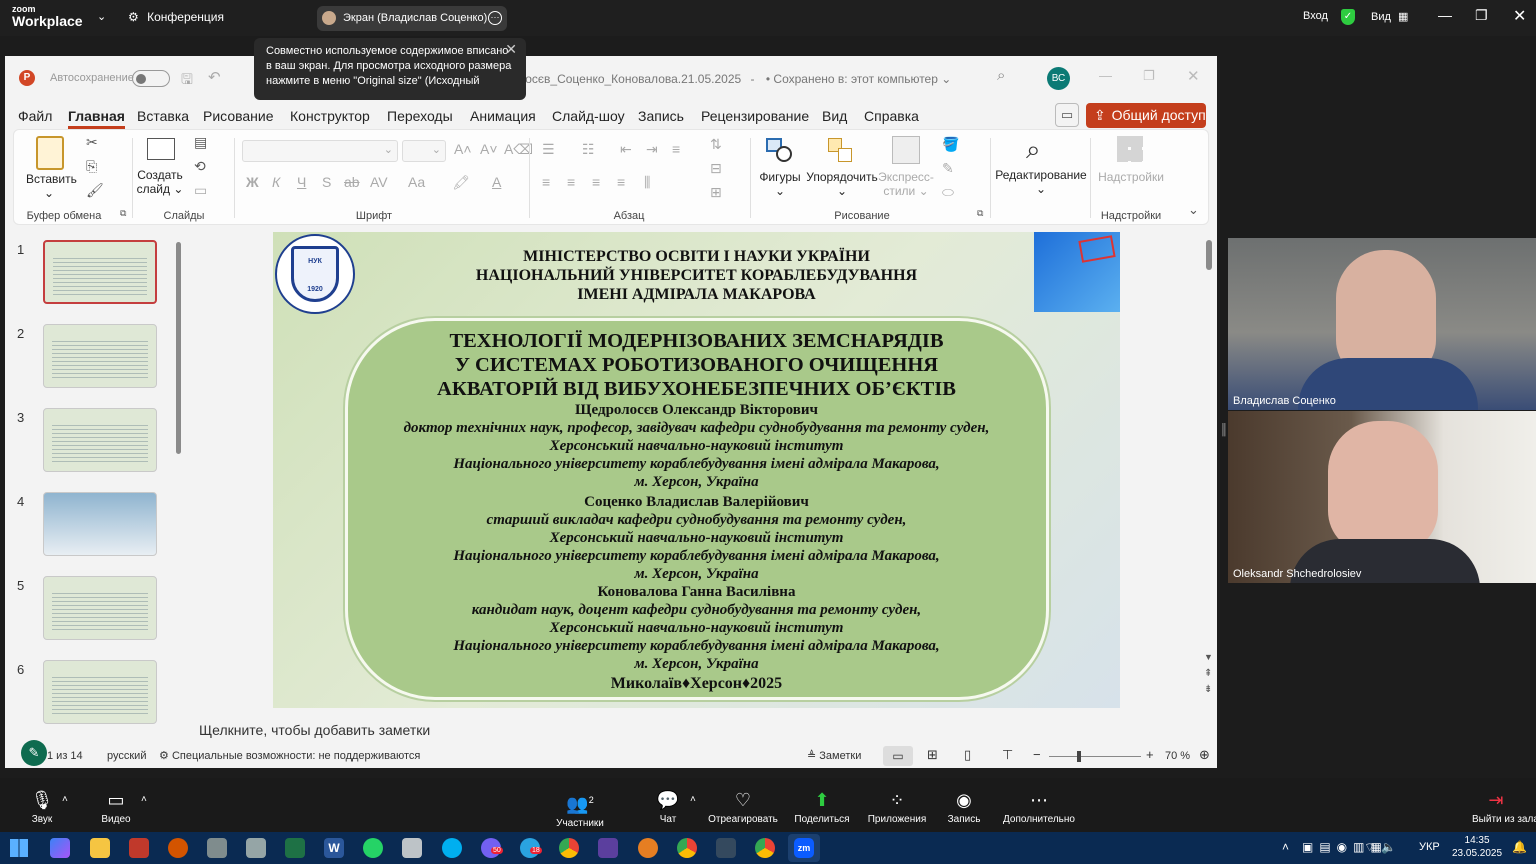 The image size is (1536, 864). Describe the element at coordinates (1429, 847) in the screenshot. I see `keyboard-language: УКР` at that location.